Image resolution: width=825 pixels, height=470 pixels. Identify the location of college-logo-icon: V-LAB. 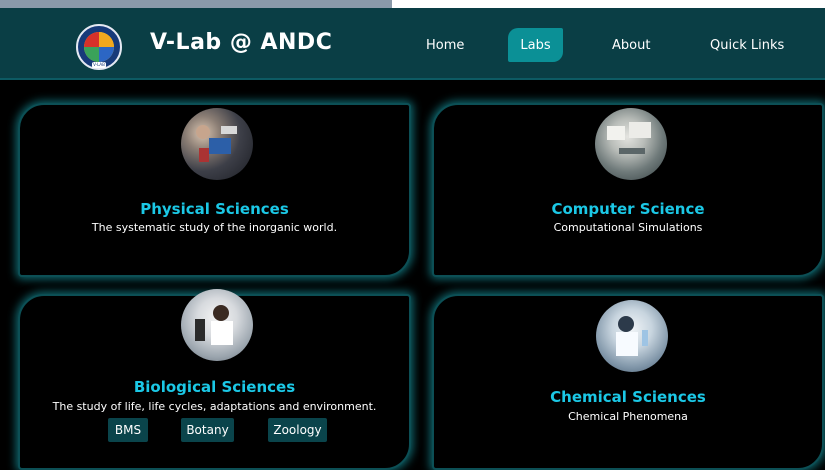
(99, 47).